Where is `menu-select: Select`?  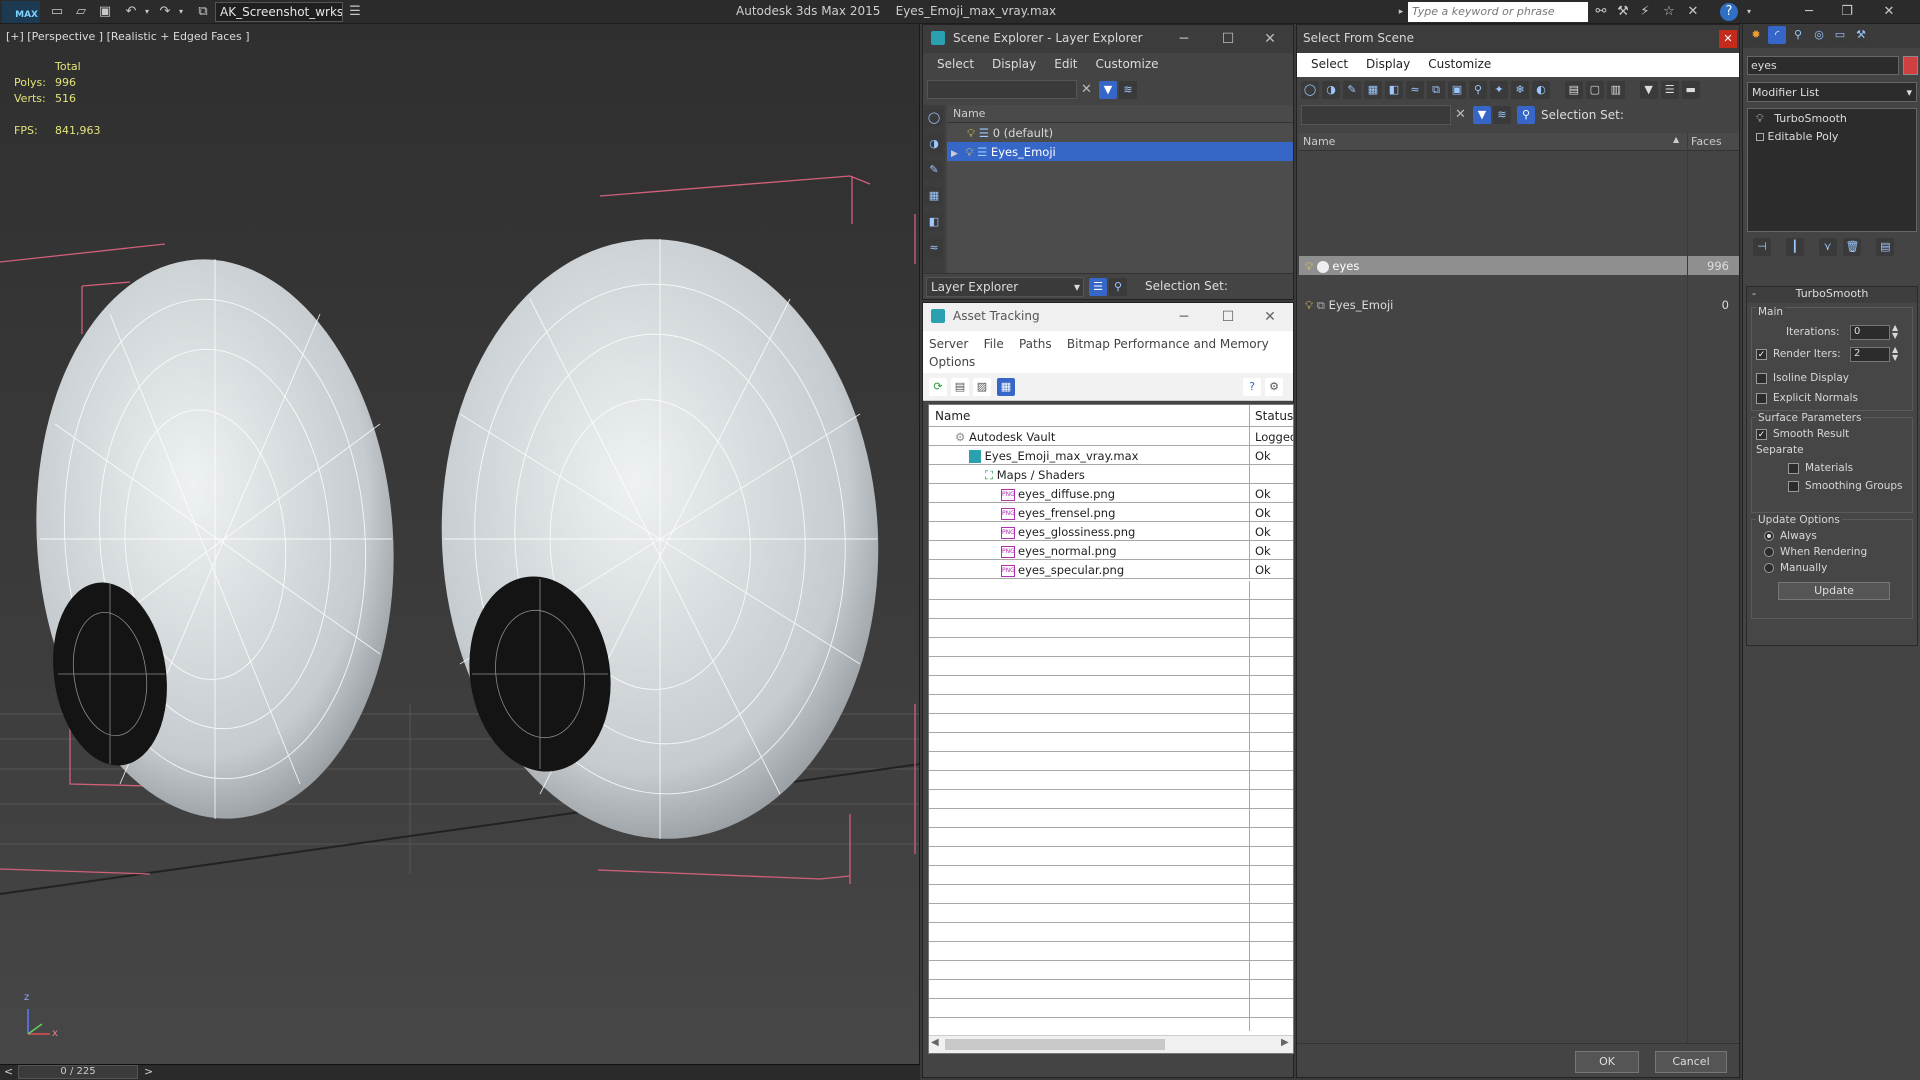
menu-select: Select is located at coordinates (955, 65).